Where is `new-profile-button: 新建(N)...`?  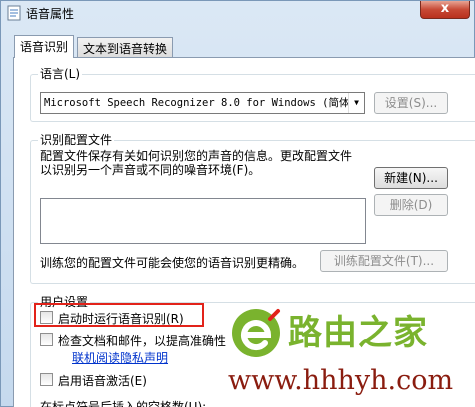 new-profile-button: 新建(N)... is located at coordinates (411, 178).